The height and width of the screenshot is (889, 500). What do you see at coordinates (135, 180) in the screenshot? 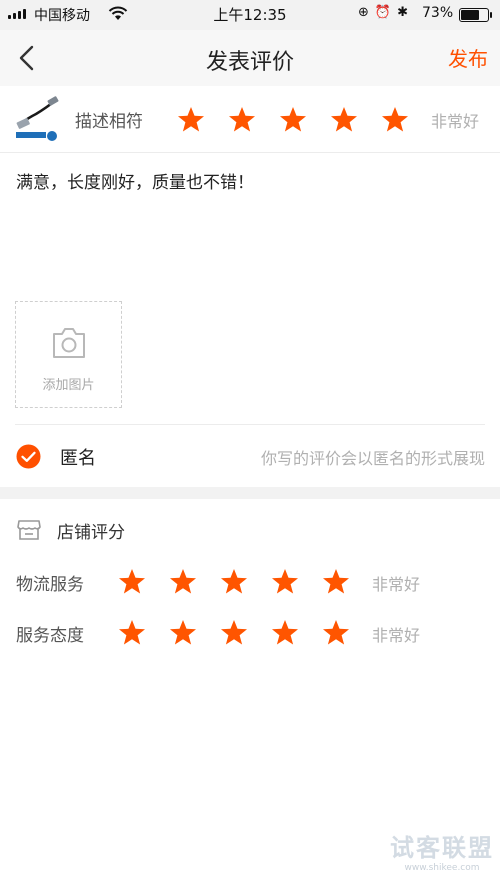
I see `review-text-area: 满意，长度刚好，质量也不错！` at bounding box center [135, 180].